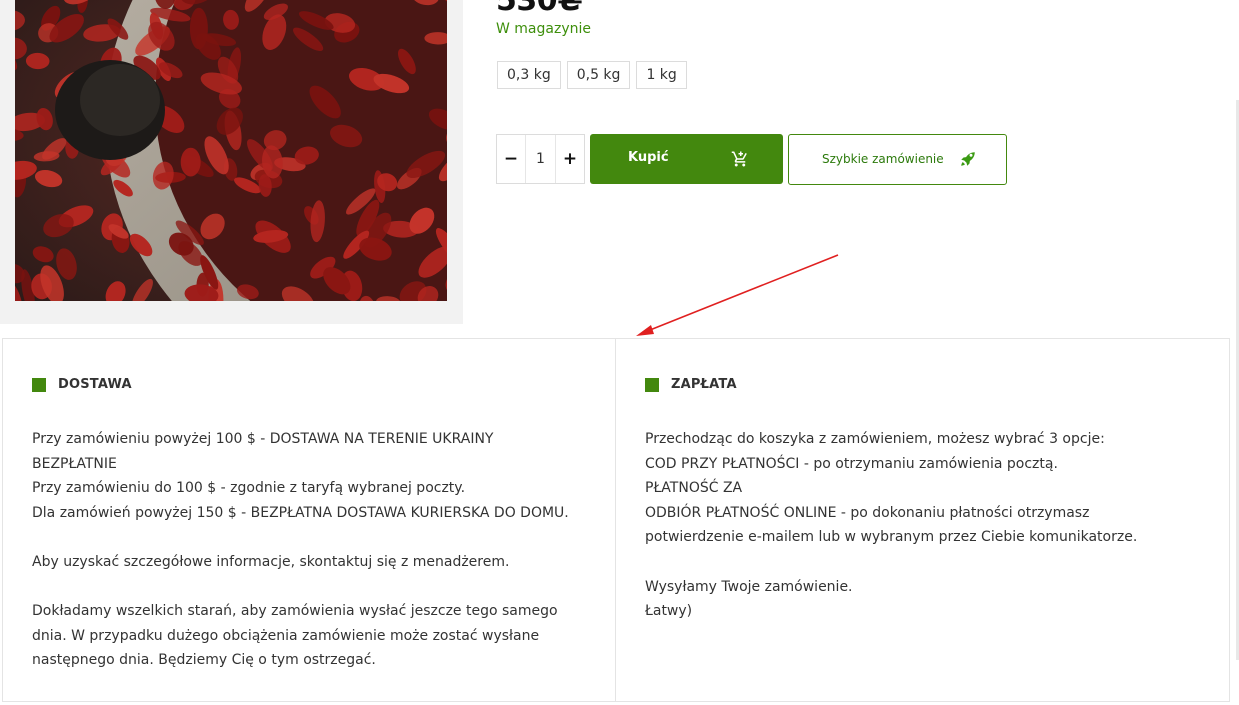 Image resolution: width=1239 pixels, height=705 pixels. Describe the element at coordinates (669, 611) in the screenshot. I see `text-line: Łatwy)` at that location.